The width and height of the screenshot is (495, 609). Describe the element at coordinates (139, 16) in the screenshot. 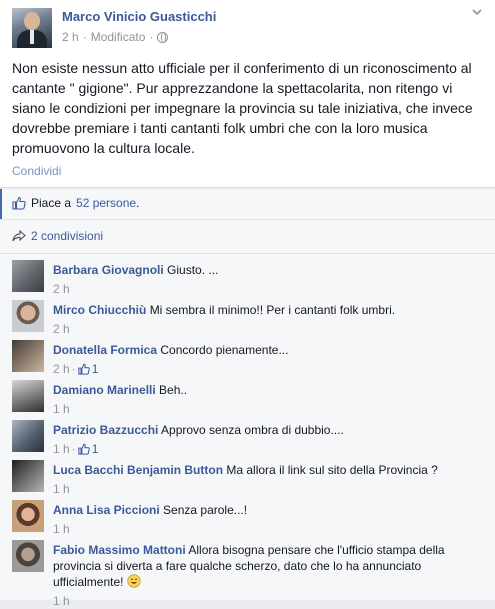

I see `post-author-name: Marco Vinicio Guasticchi` at that location.